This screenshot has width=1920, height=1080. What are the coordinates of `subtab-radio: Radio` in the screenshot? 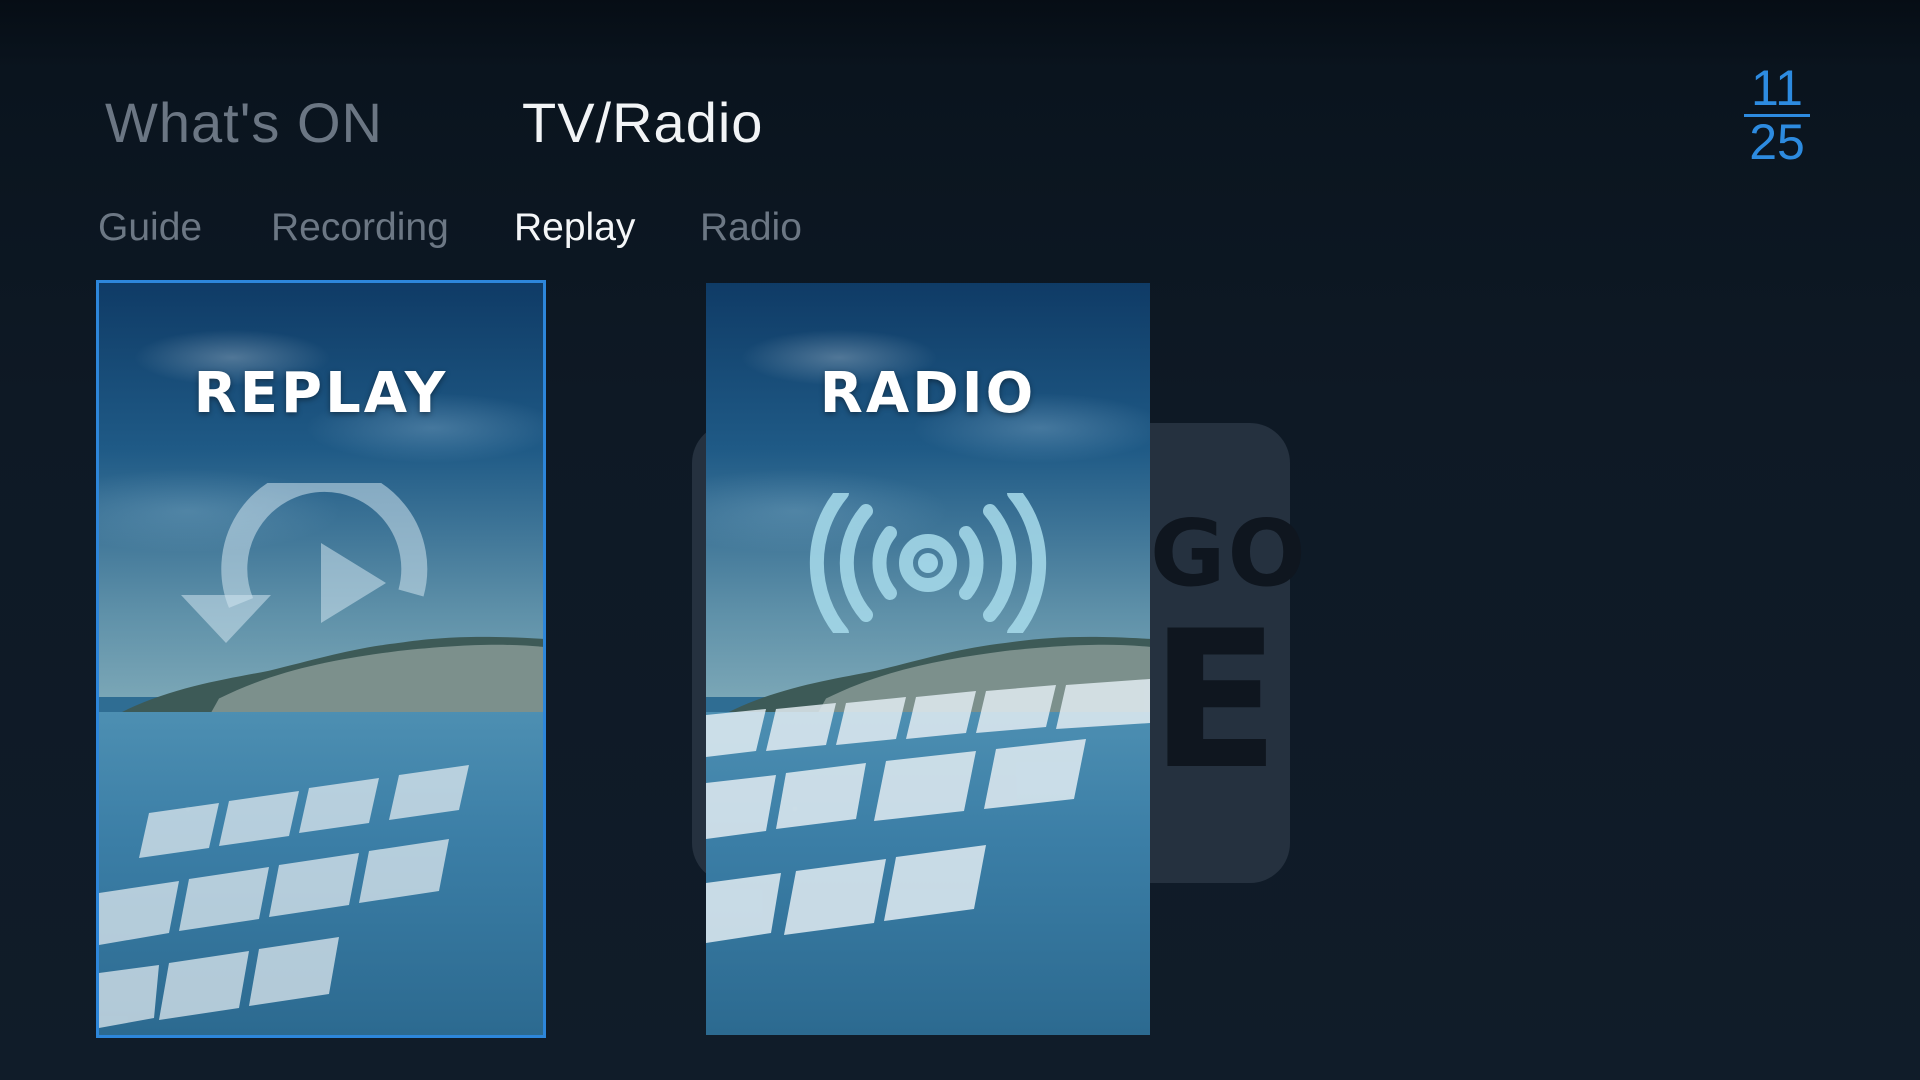 It's located at (751, 228).